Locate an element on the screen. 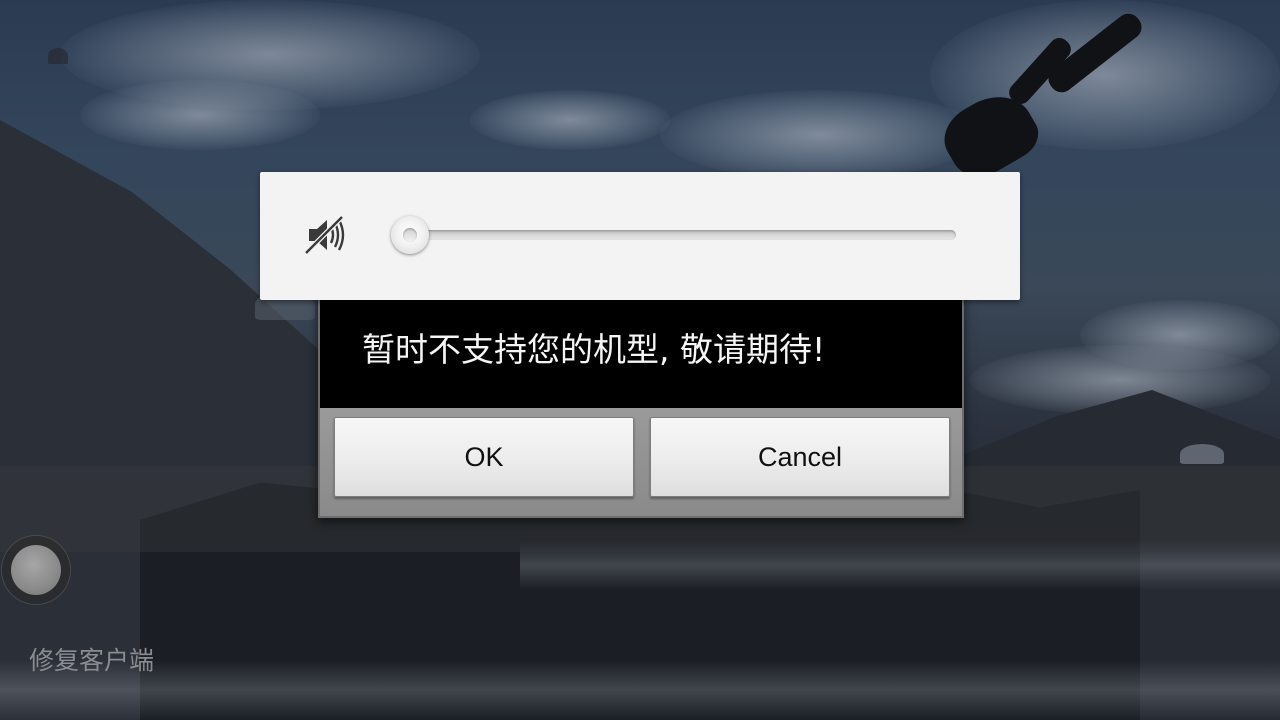  ok-button: OK is located at coordinates (484, 457).